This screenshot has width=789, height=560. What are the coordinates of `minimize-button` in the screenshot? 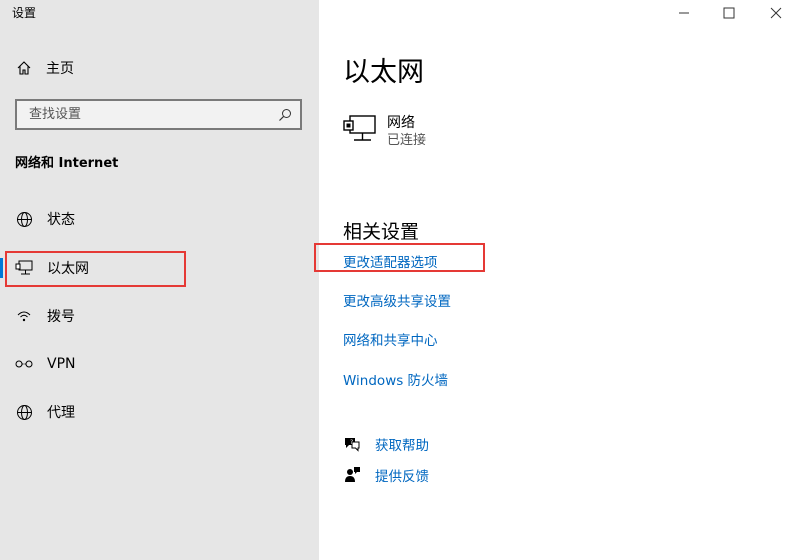 It's located at (684, 13).